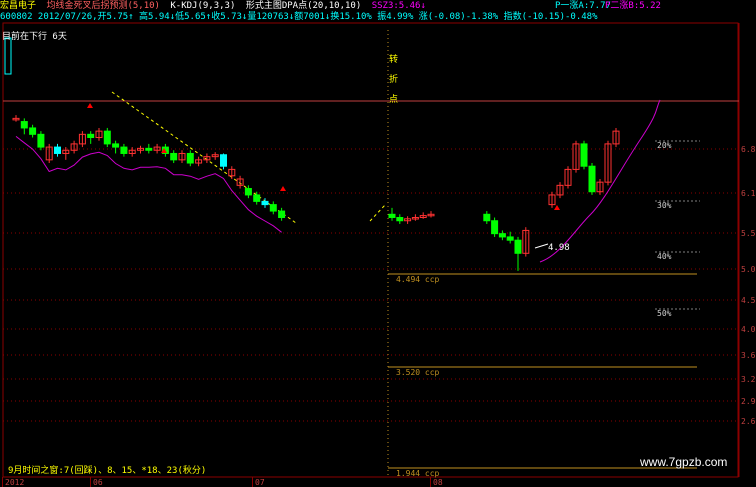 This screenshot has width=756, height=487. Describe the element at coordinates (748, 401) in the screenshot. I see `y-tick-label: 2.96` at that location.